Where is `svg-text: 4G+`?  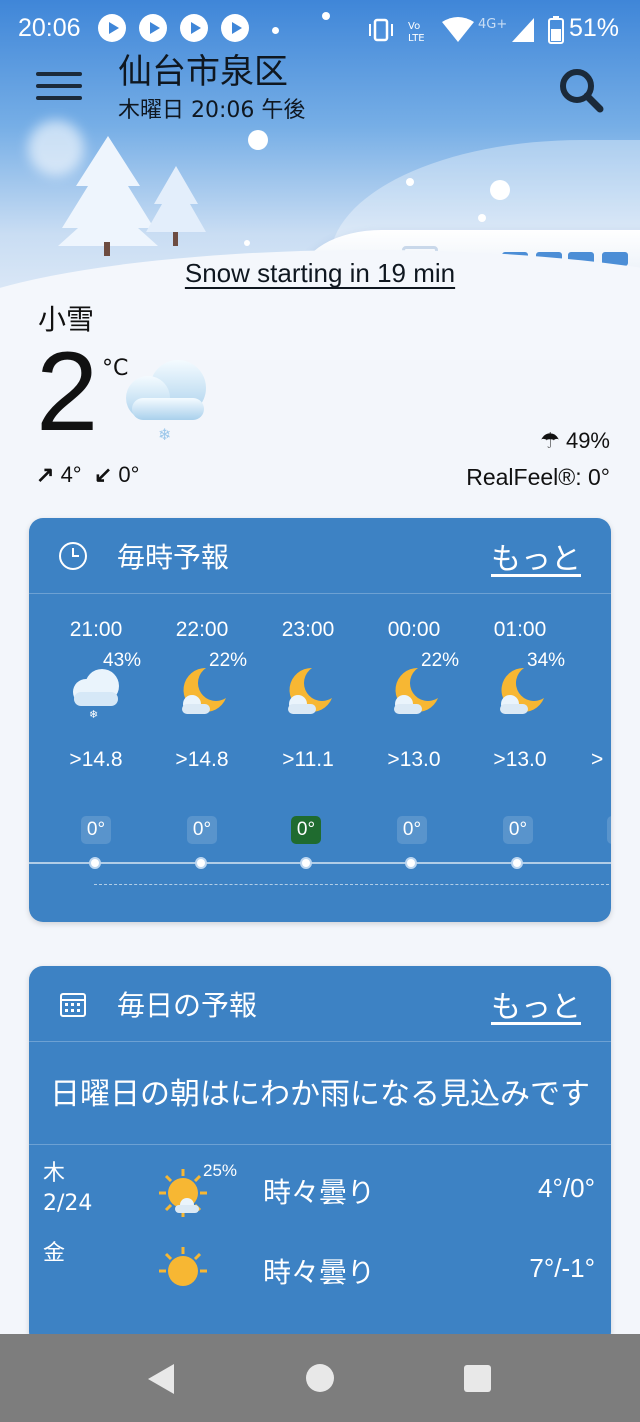
svg-text: 4G+ is located at coordinates (492, 24).